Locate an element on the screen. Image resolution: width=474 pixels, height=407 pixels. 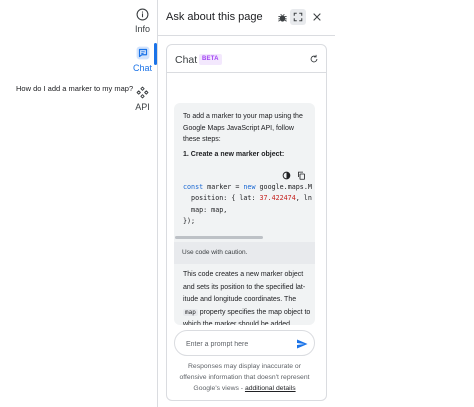
code-token: , ln is located at coordinates (303, 198).